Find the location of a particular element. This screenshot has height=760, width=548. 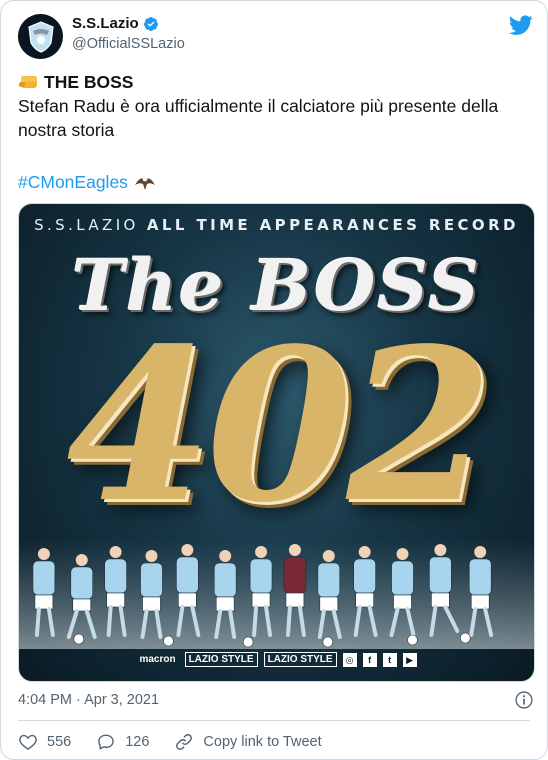

reply-count: 126 is located at coordinates (137, 742).